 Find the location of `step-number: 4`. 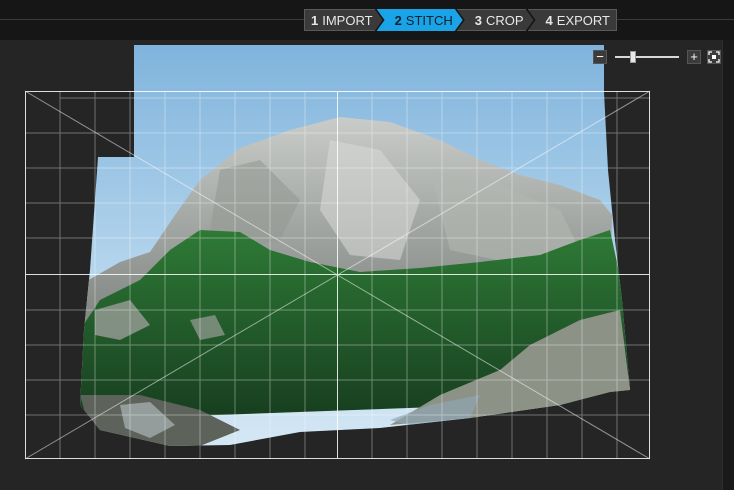

step-number: 4 is located at coordinates (549, 20).